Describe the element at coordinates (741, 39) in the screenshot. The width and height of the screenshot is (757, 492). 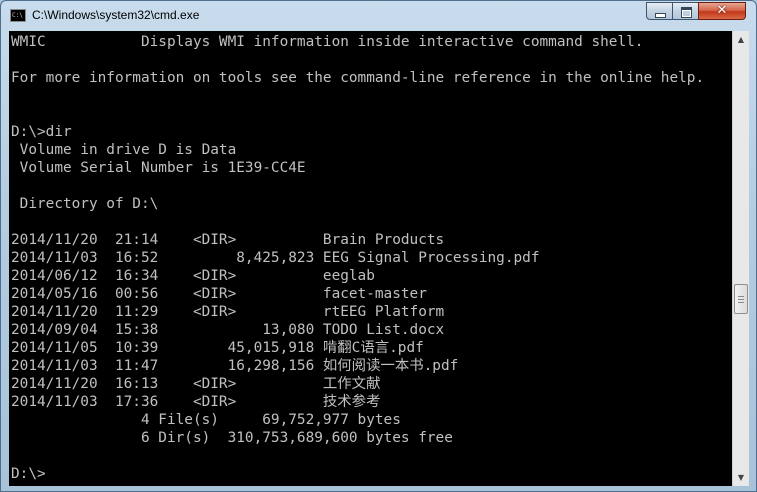
I see `scroll-up-arrow-icon: ▲` at that location.